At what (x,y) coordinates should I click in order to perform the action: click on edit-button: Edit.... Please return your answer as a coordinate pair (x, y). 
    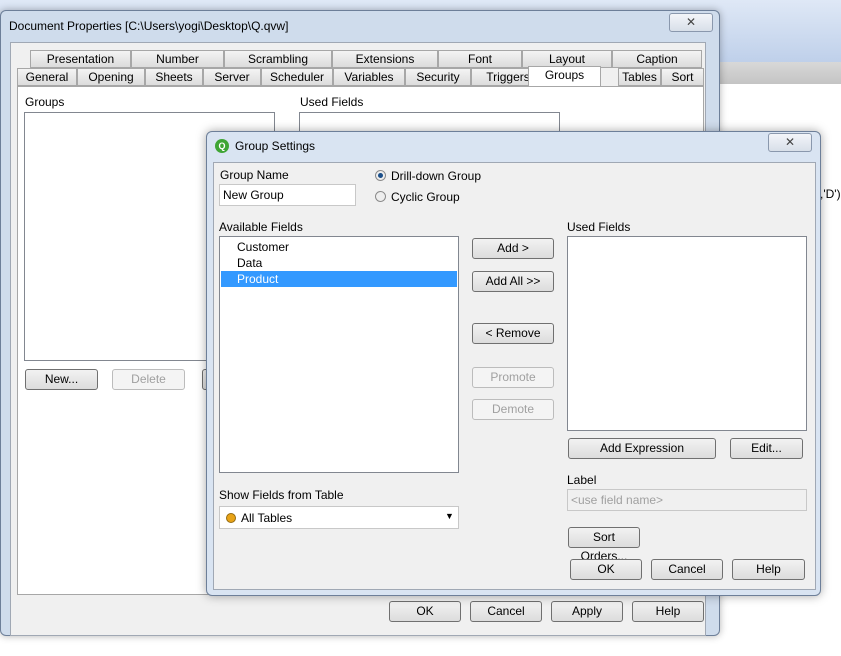
    Looking at the image, I should click on (766, 448).